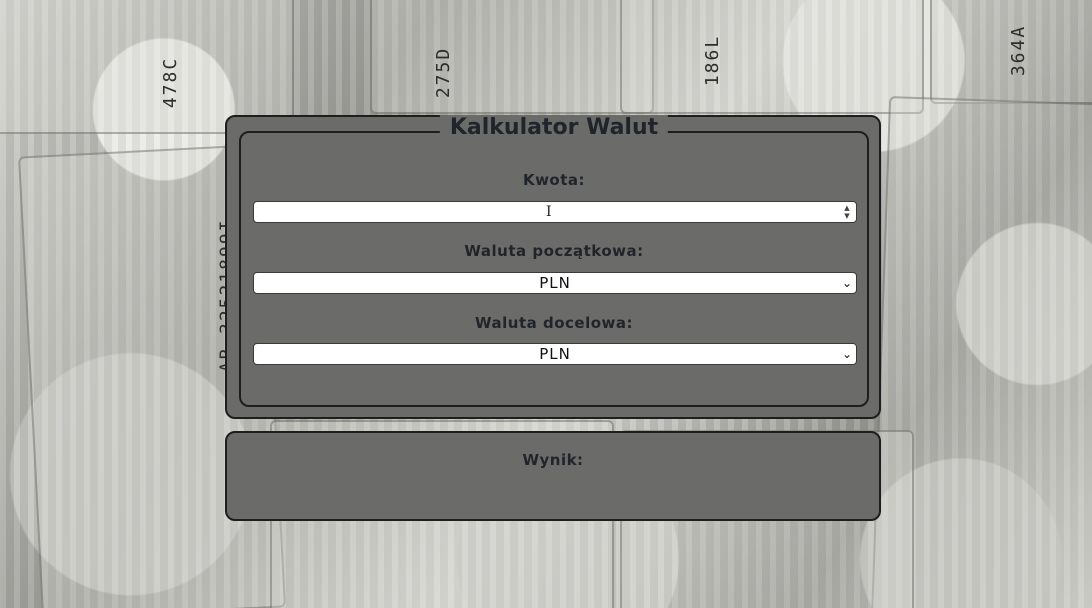 Image resolution: width=1092 pixels, height=608 pixels. What do you see at coordinates (554, 323) in the screenshot?
I see `to-currency-label: Waluta docelowa:` at bounding box center [554, 323].